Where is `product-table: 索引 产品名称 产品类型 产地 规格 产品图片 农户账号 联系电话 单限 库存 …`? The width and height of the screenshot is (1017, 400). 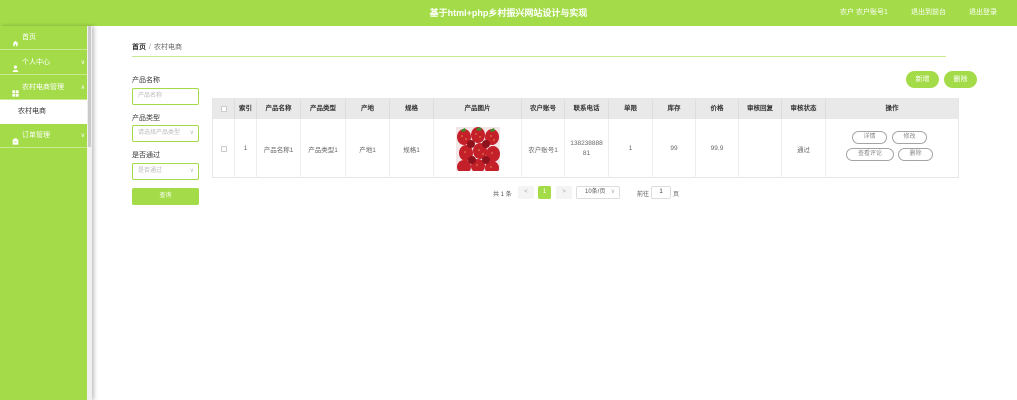 product-table: 索引 产品名称 产品类型 产地 规格 产品图片 农户账号 联系电话 单限 库存 … is located at coordinates (585, 138).